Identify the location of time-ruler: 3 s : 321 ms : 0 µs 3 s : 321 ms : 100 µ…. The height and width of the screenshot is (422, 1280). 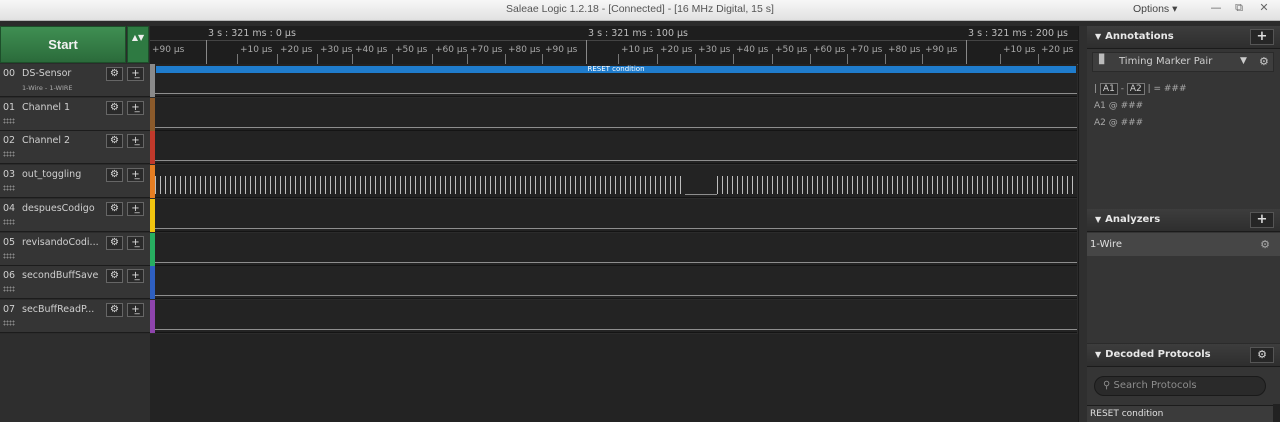
(614, 45).